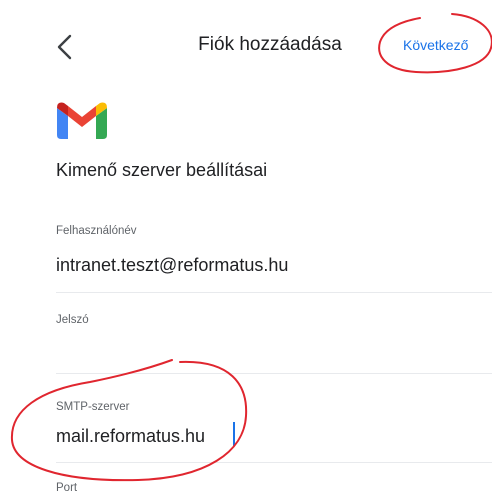 This screenshot has height=494, width=492. What do you see at coordinates (93, 407) in the screenshot?
I see `smtp-server-label: SMTP-szerver` at bounding box center [93, 407].